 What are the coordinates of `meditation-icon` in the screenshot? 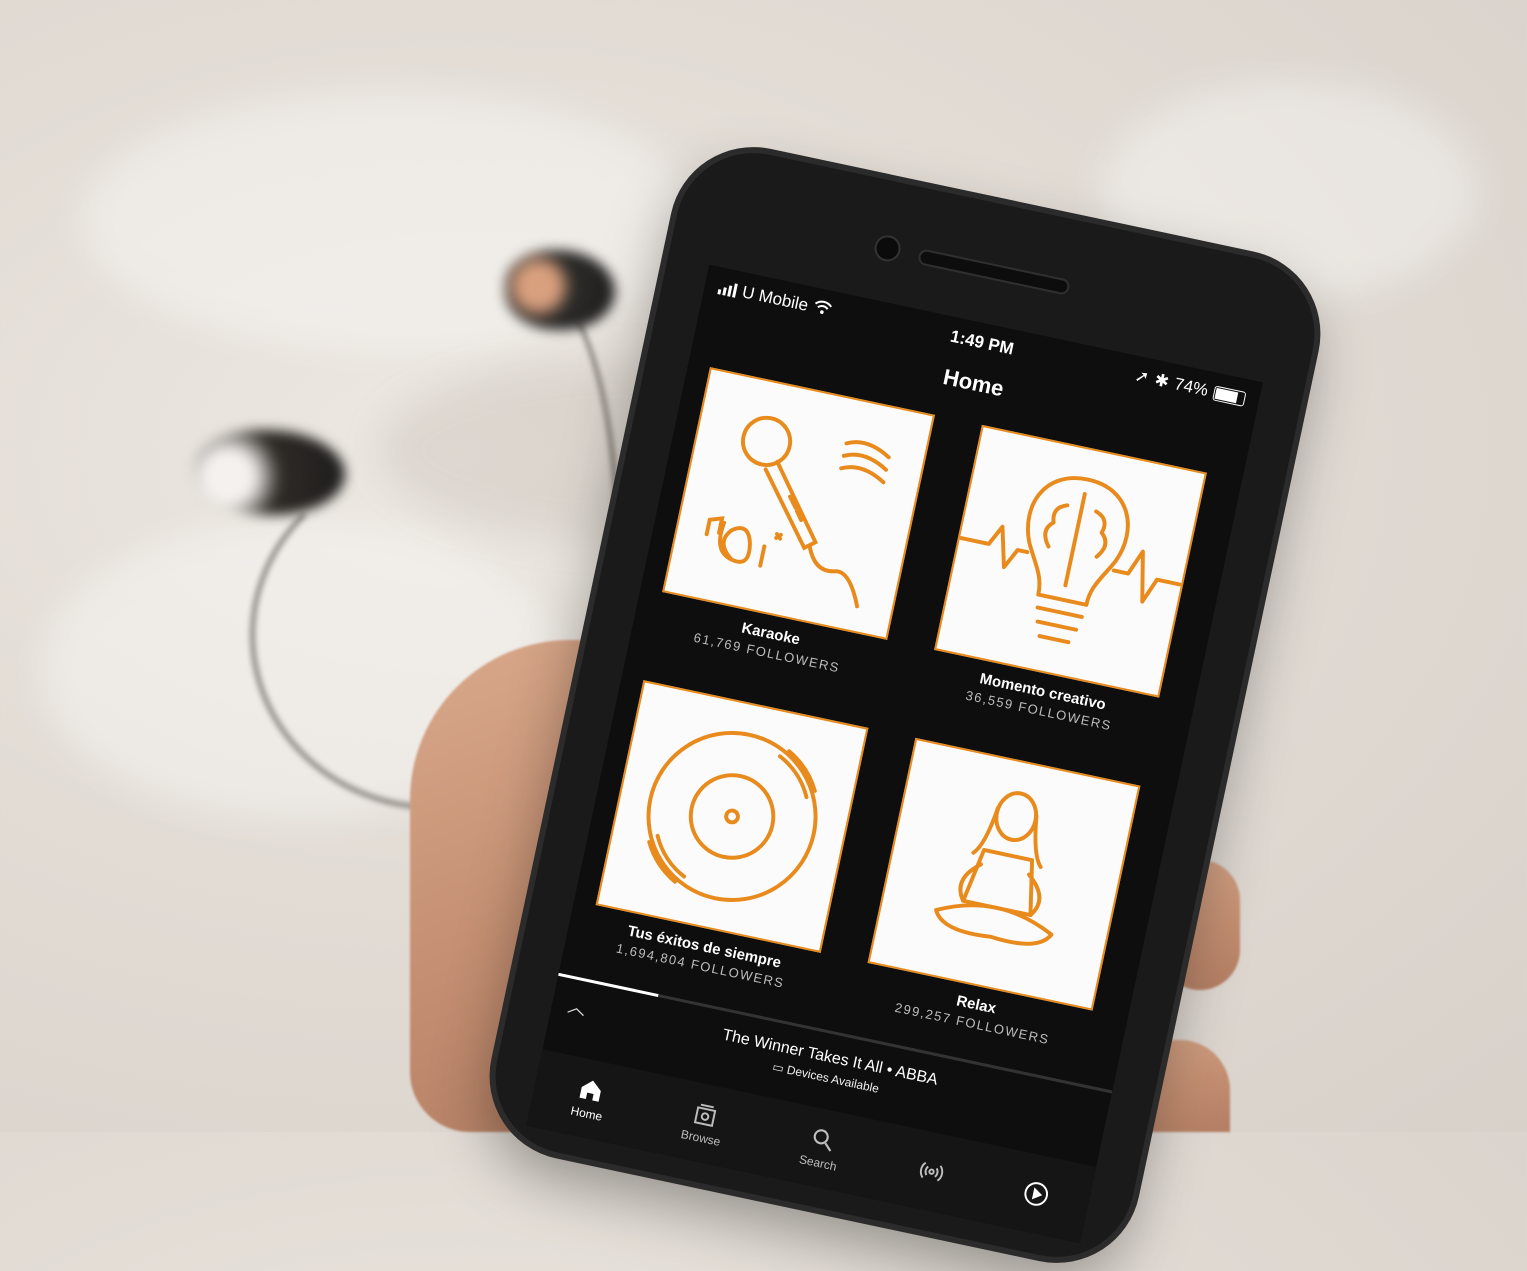 It's located at (994, 868).